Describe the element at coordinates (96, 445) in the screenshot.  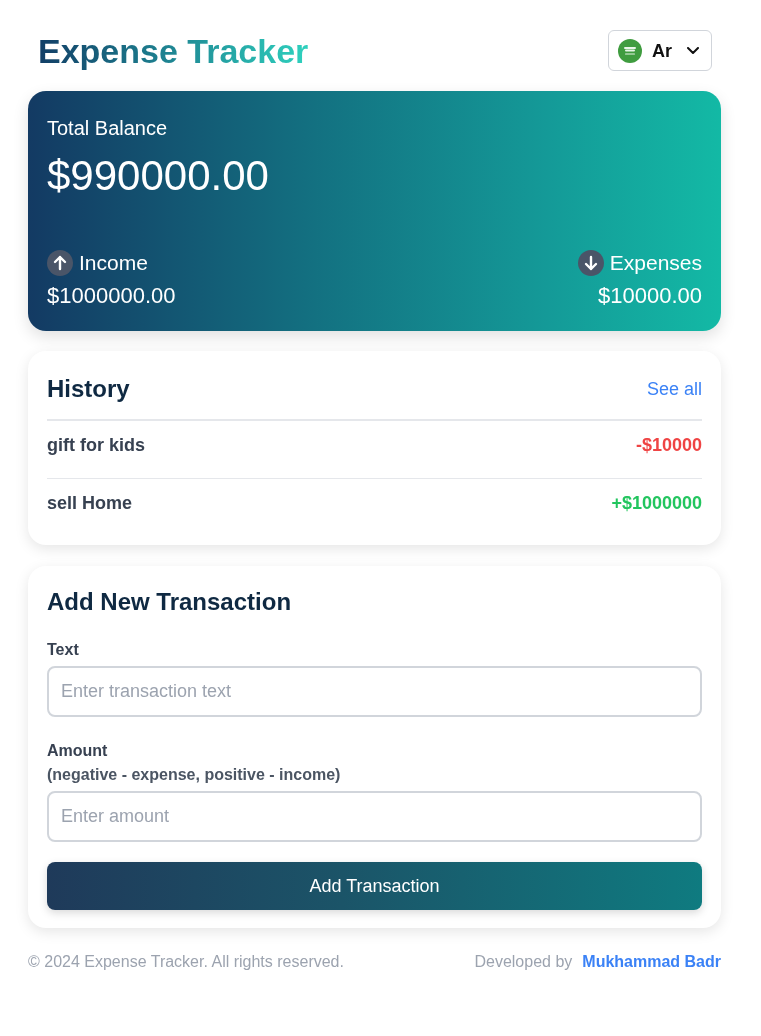
I see `transaction-name: gift for kids` at that location.